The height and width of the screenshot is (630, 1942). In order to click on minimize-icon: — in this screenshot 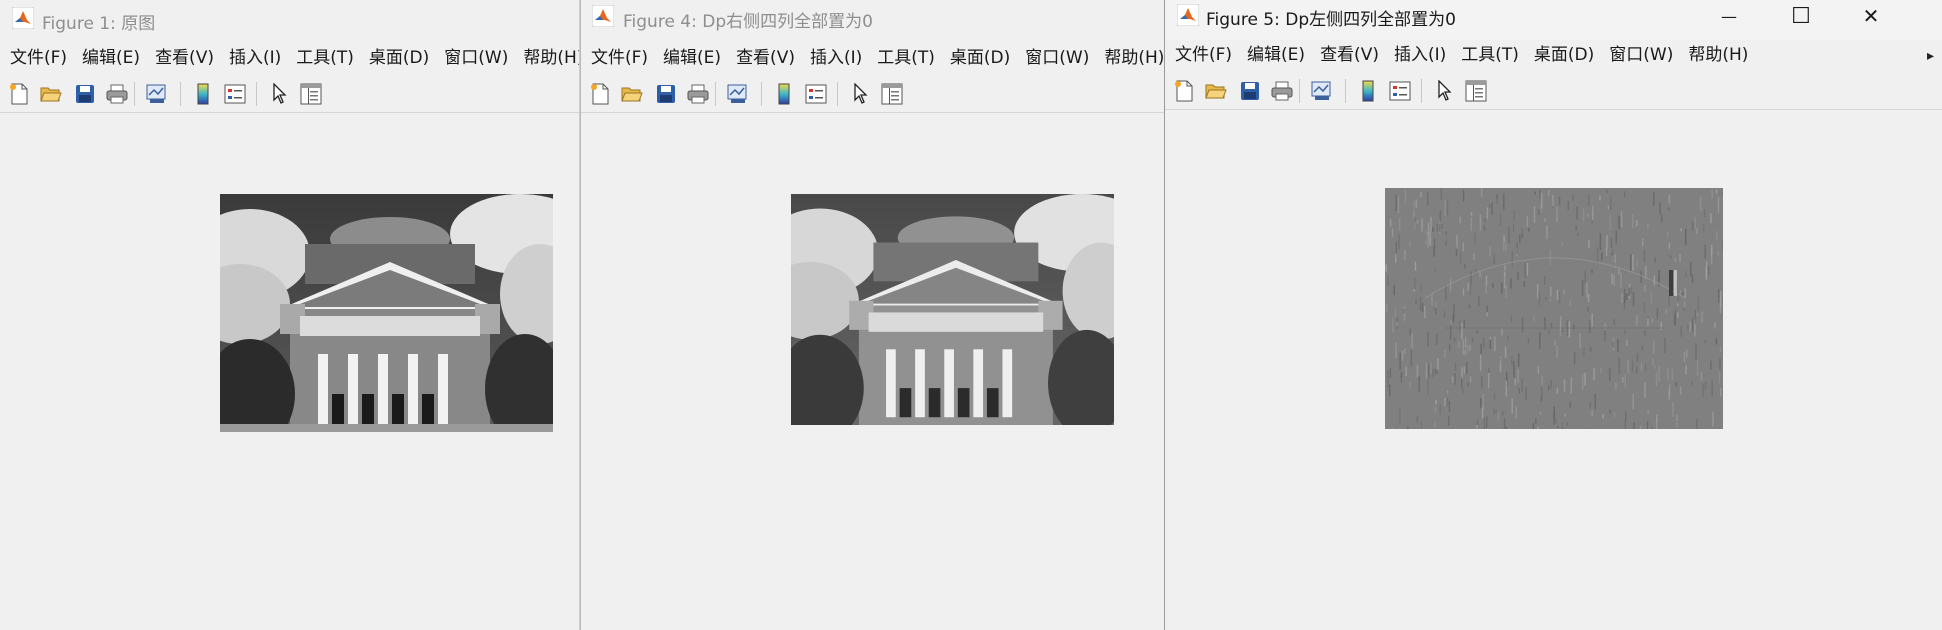, I will do `click(1729, 16)`.